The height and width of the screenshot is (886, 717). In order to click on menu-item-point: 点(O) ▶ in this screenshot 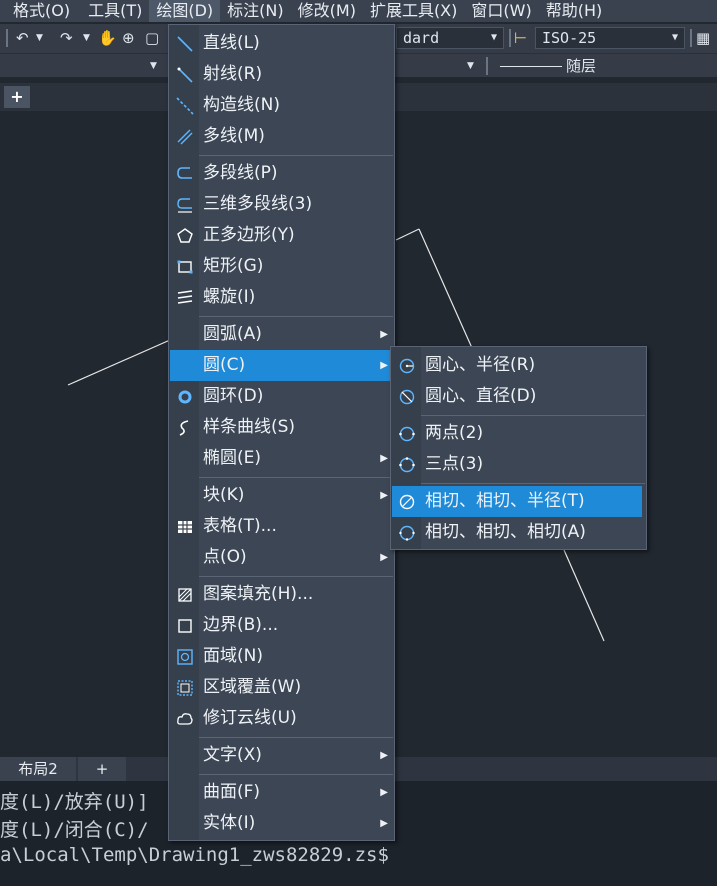, I will do `click(282, 557)`.